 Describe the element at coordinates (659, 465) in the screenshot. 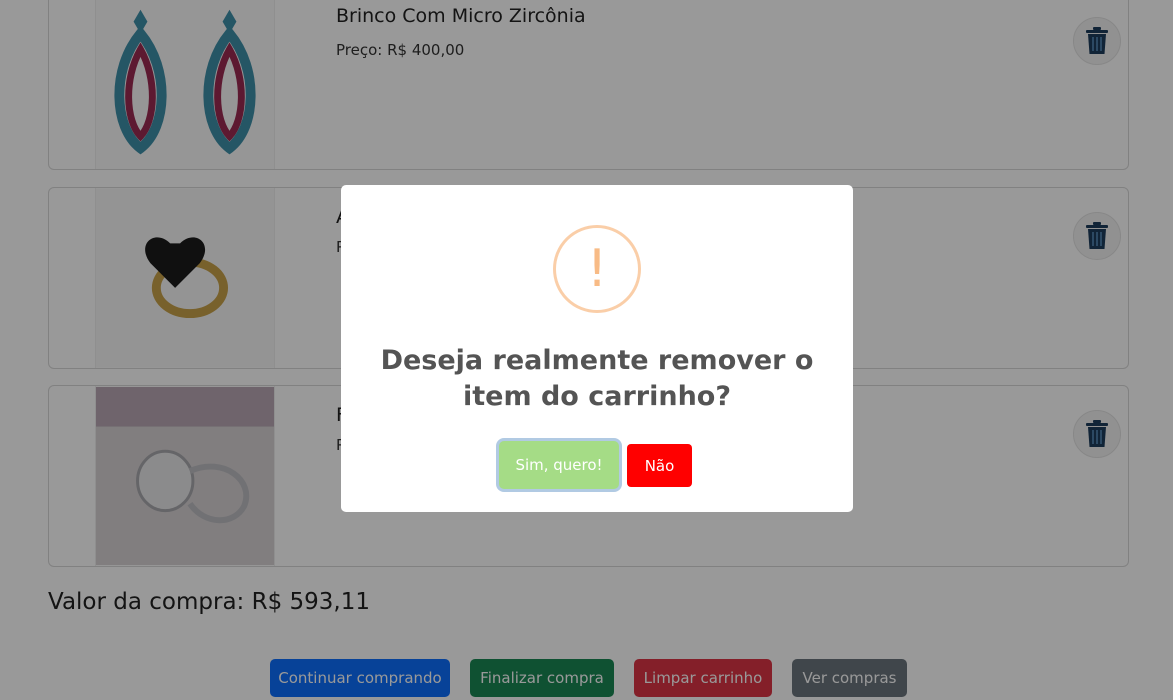

I see `cancel-button: Não` at that location.